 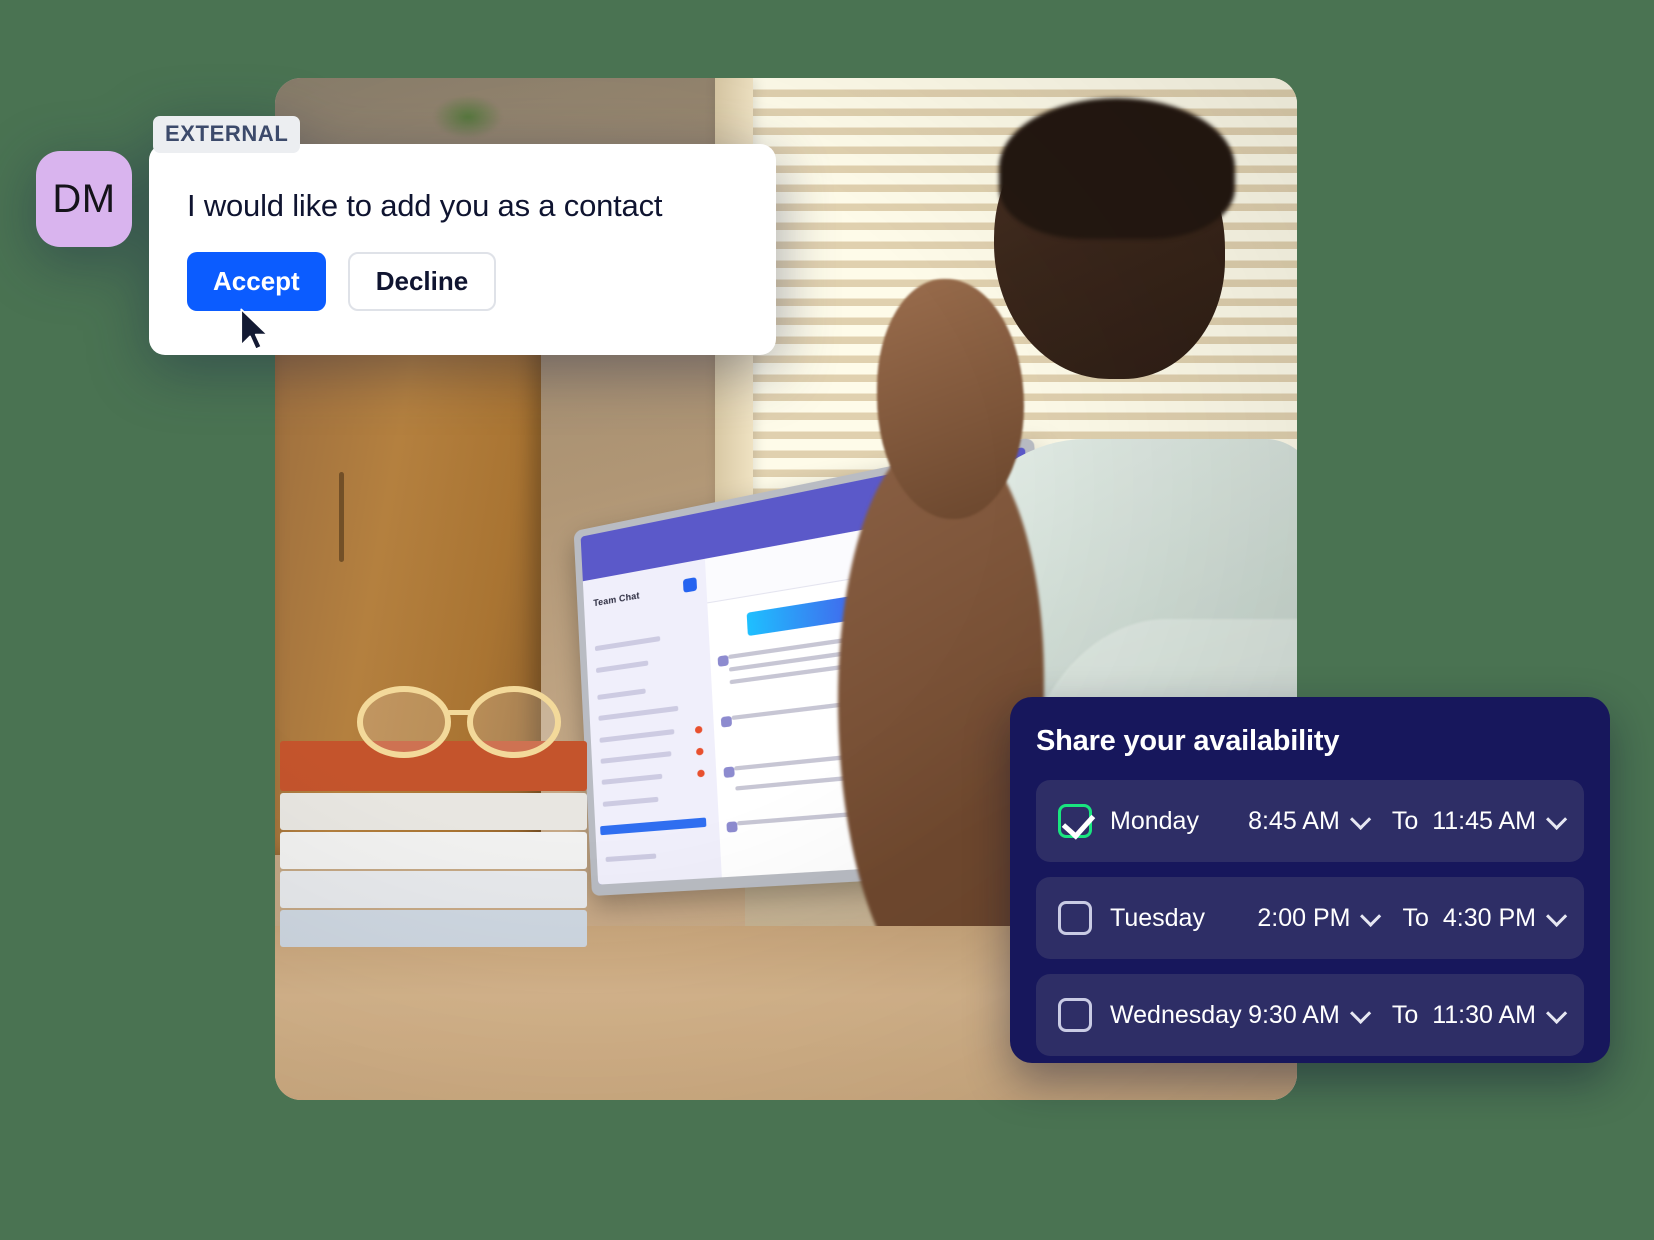 What do you see at coordinates (689, 584) in the screenshot?
I see `new-chat-button` at bounding box center [689, 584].